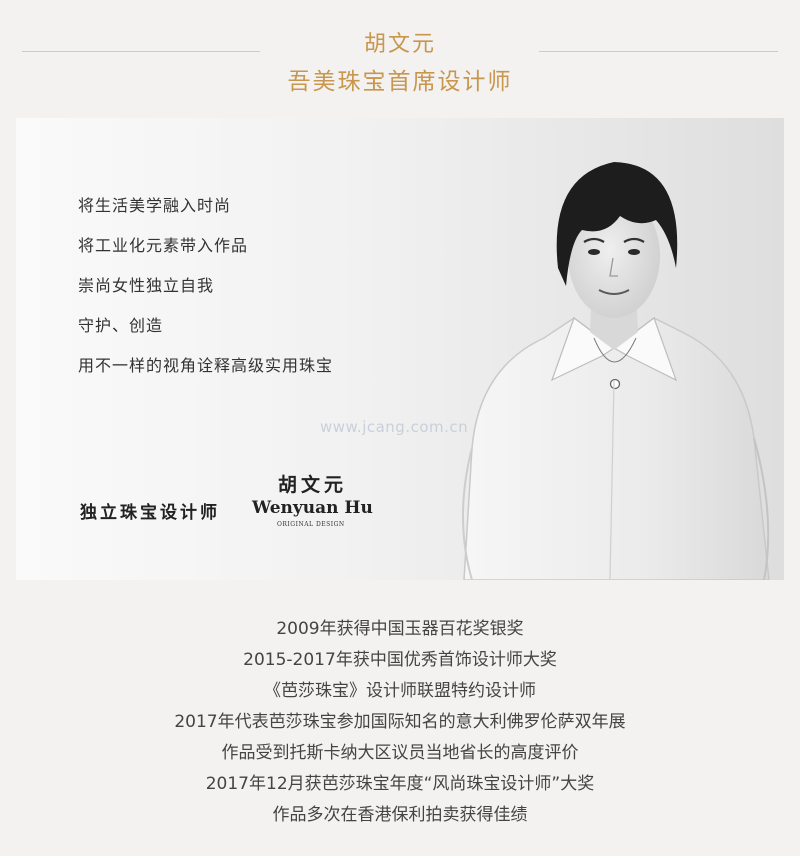  I want to click on signature-tagline: ORIGINAL DESIGN, so click(311, 524).